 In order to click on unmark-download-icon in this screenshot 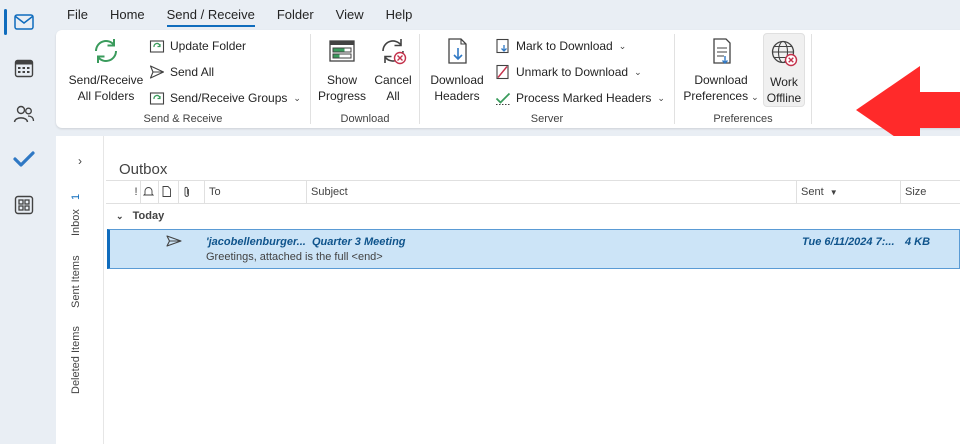, I will do `click(503, 72)`.